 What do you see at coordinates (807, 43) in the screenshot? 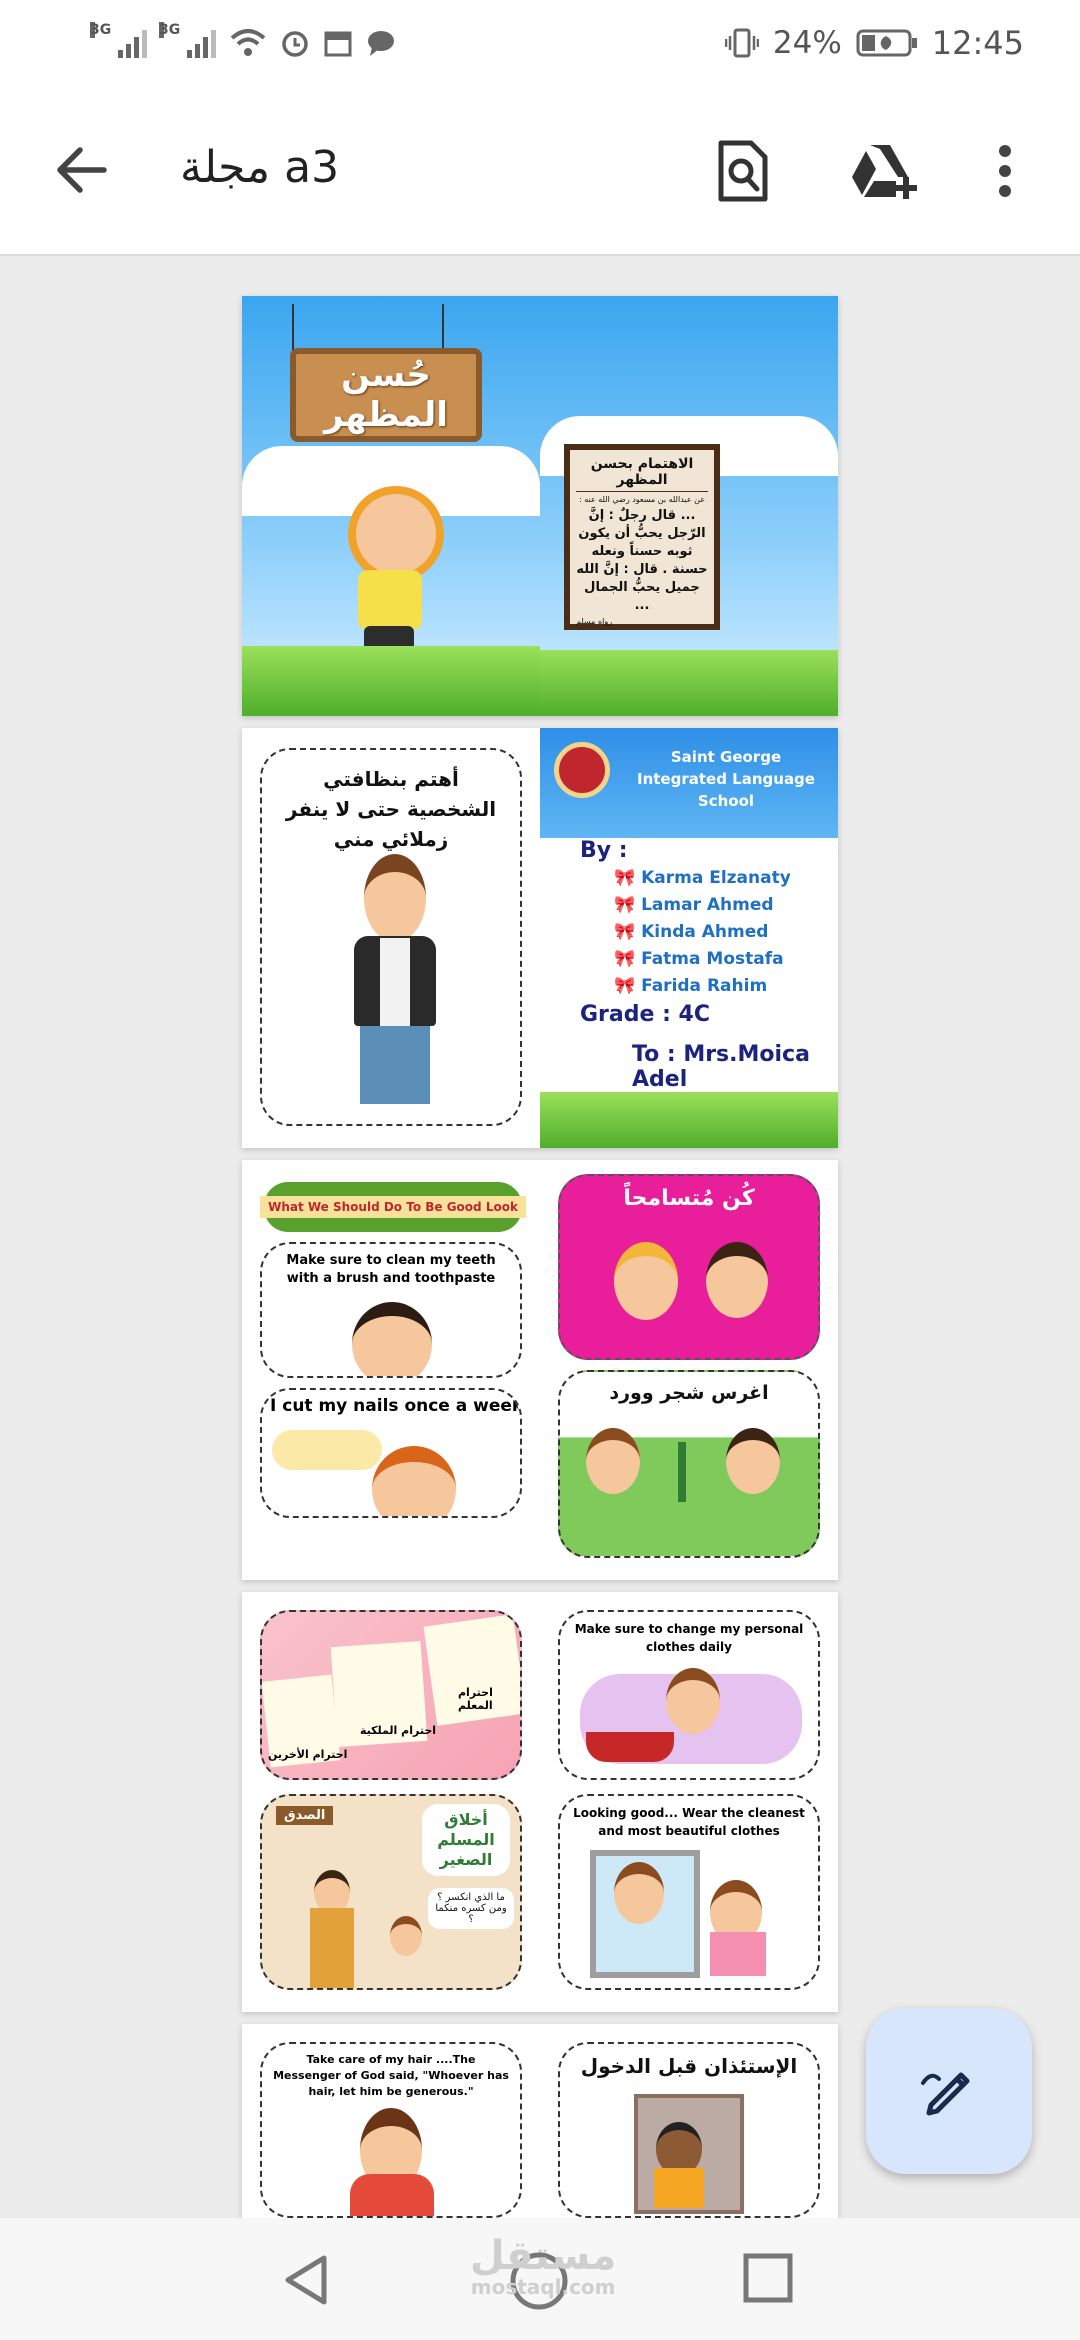
I see `battery-percent: 24%` at bounding box center [807, 43].